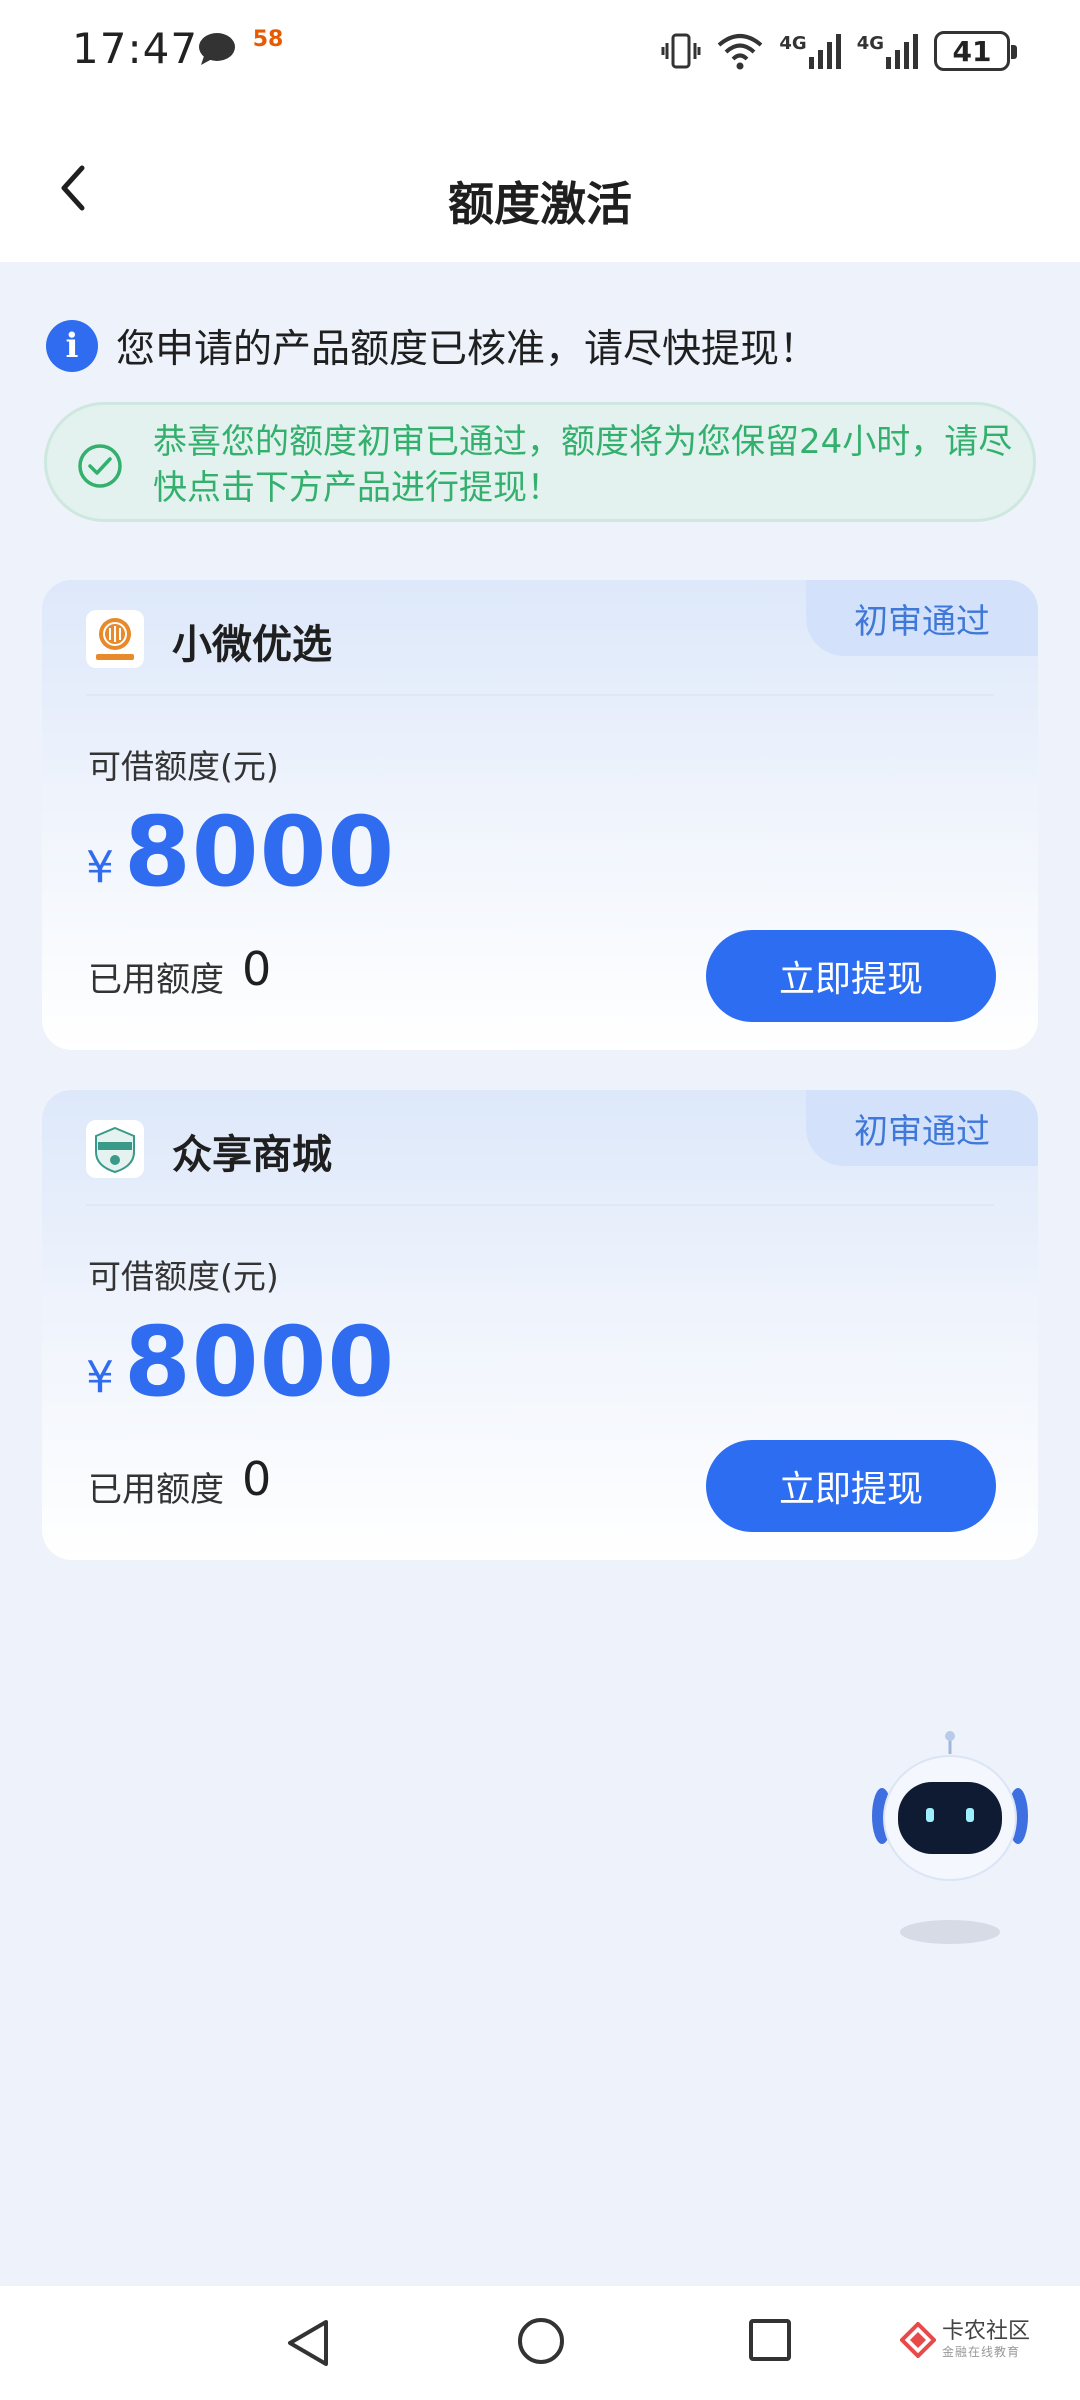 The width and height of the screenshot is (1080, 2400). I want to click on watermark-title: 卡农社区, so click(986, 2331).